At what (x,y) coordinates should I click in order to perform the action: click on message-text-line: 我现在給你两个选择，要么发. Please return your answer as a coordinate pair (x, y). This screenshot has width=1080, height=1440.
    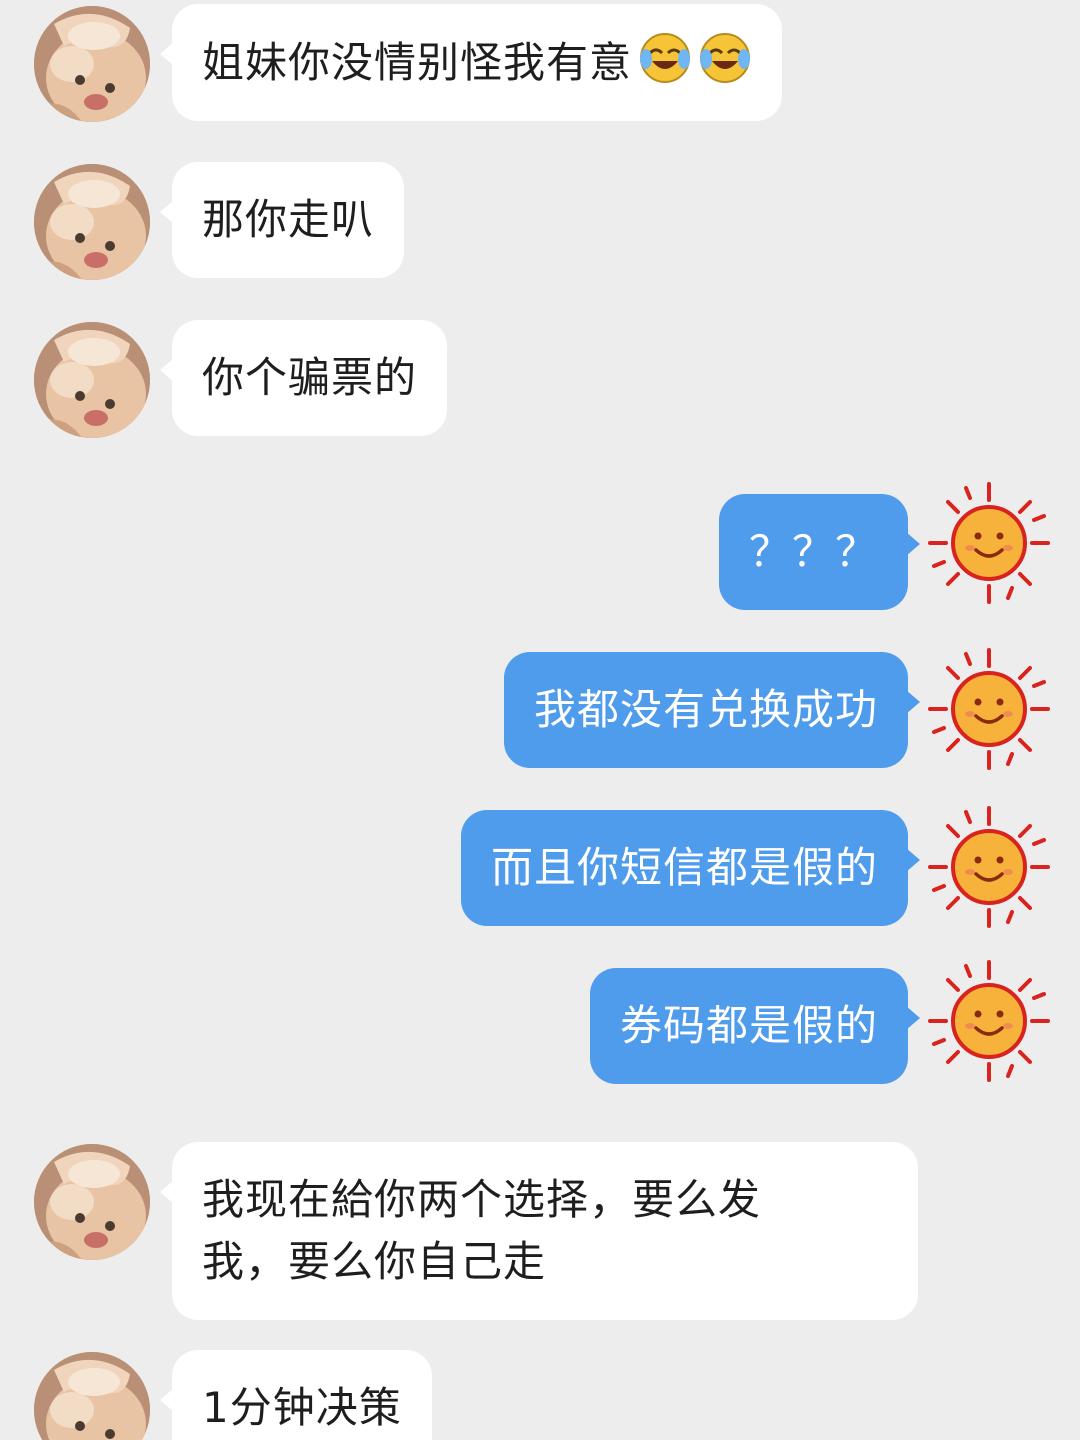
    Looking at the image, I should click on (482, 1199).